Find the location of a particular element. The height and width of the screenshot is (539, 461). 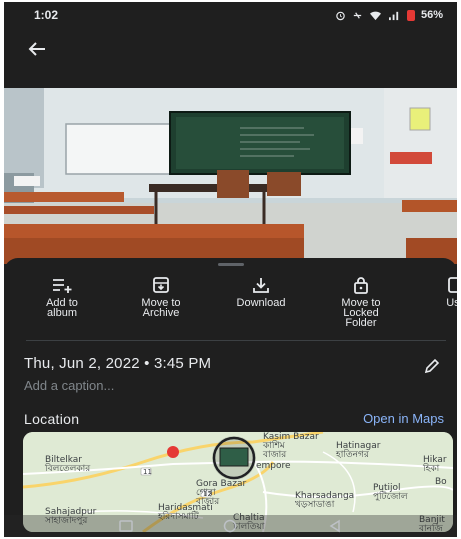

move-to-archive-button: Move to Archive is located at coordinates (161, 296).